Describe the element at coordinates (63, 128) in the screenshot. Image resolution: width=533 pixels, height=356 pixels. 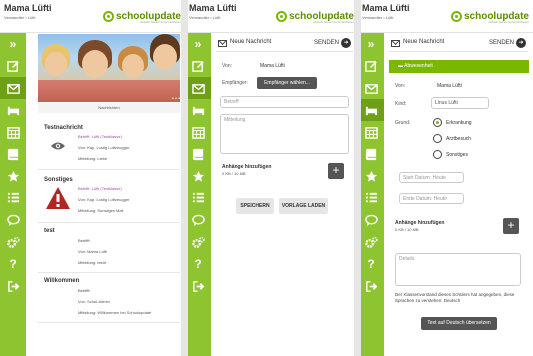
I see `message-title: Testnachricht` at that location.